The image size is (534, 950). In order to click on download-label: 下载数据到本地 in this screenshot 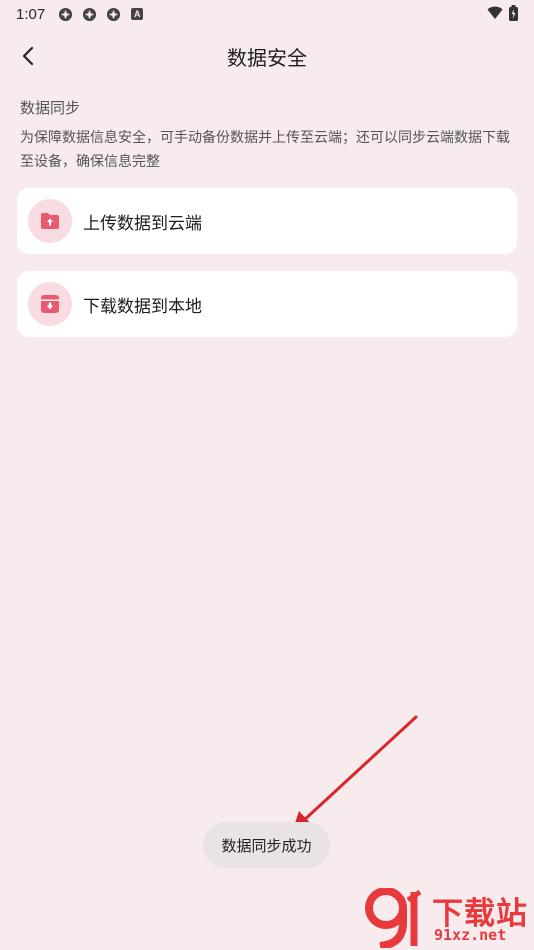, I will do `click(142, 306)`.